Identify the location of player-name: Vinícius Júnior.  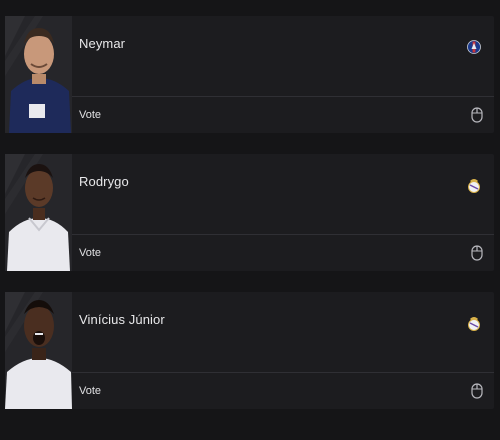
(122, 319).